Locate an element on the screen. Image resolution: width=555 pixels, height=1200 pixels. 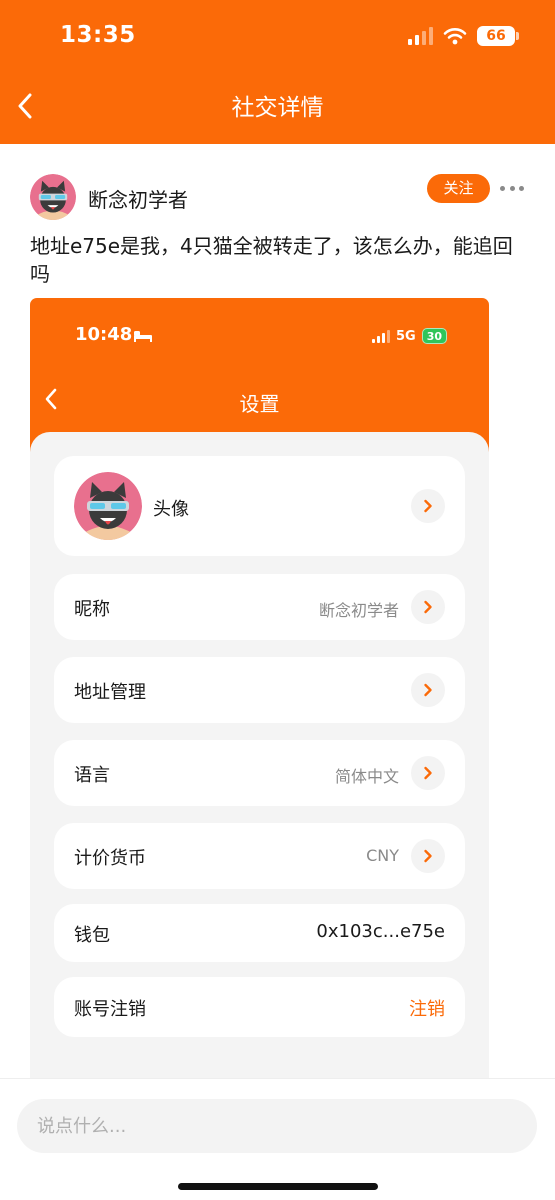
page-title: 社交详情 is located at coordinates (277, 108).